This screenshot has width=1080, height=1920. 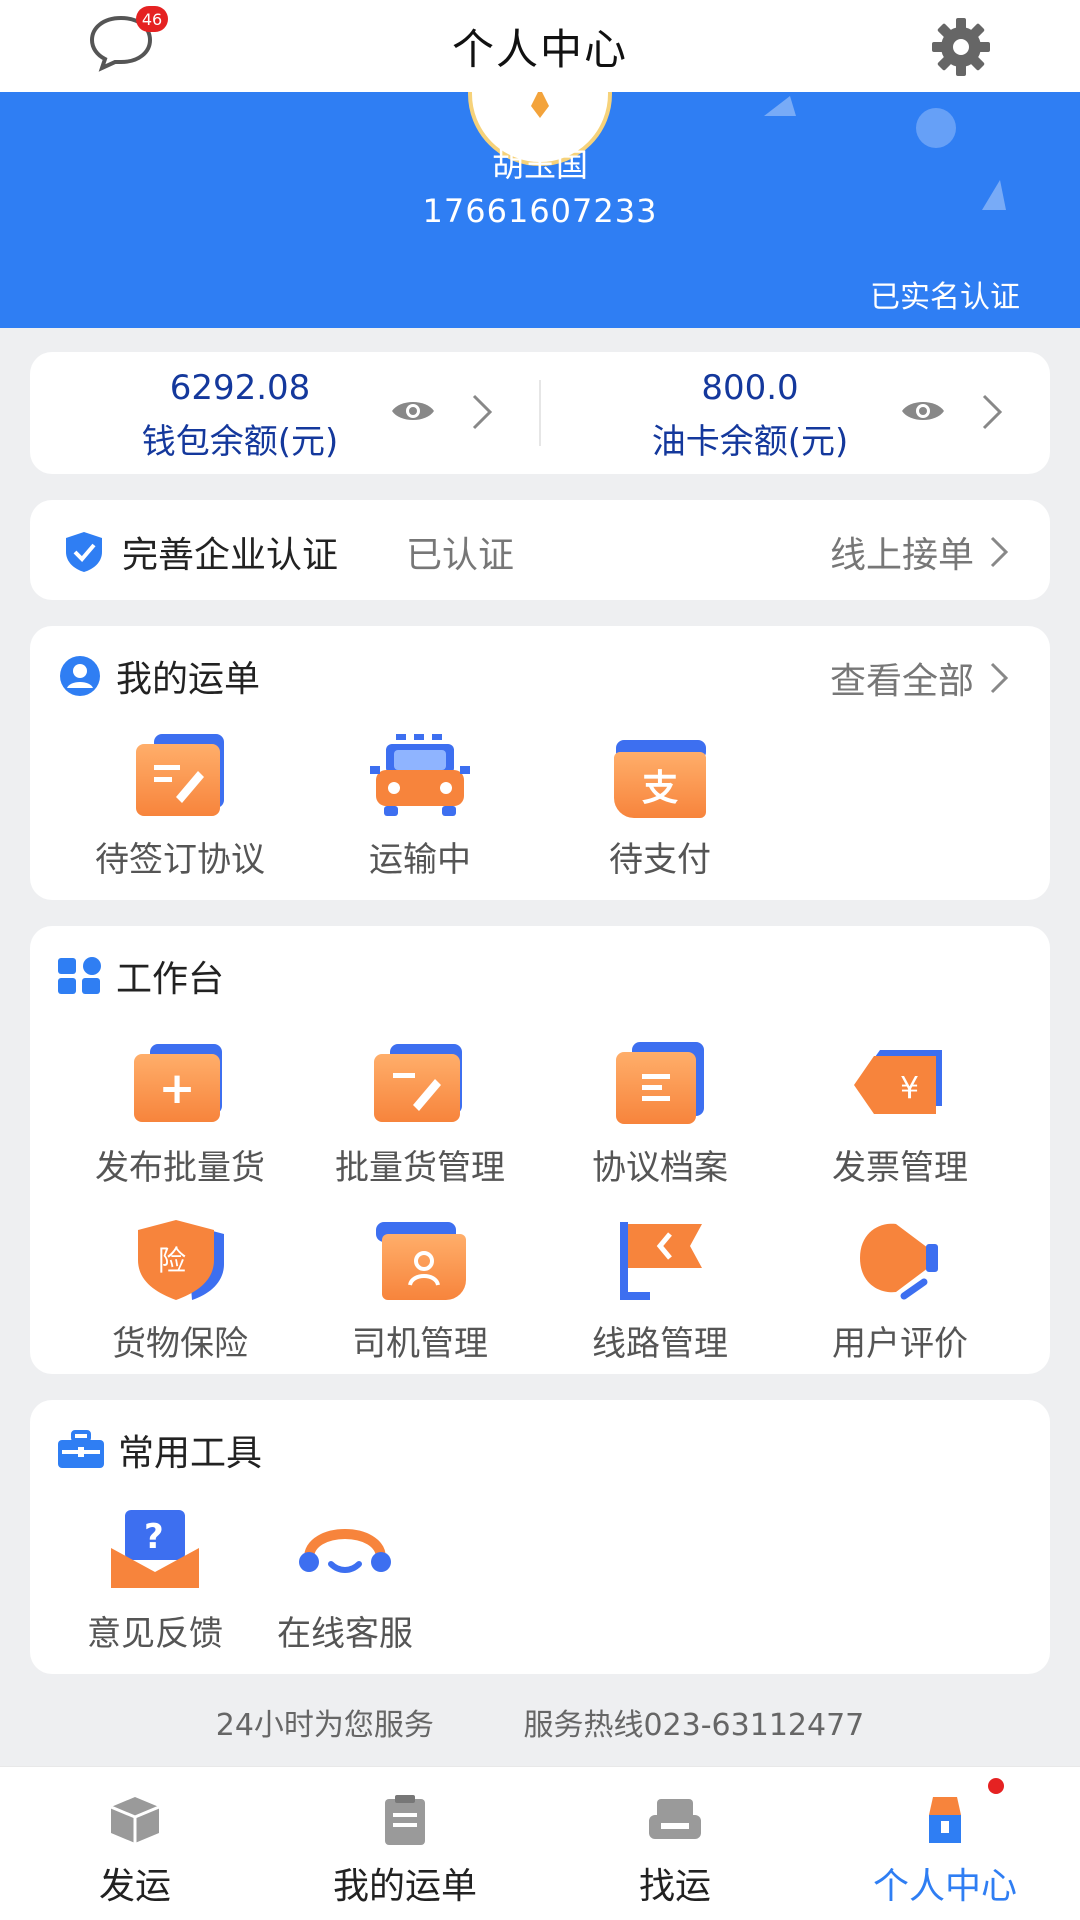 I want to click on nav-find-shipment: 找运, so click(x=675, y=1843).